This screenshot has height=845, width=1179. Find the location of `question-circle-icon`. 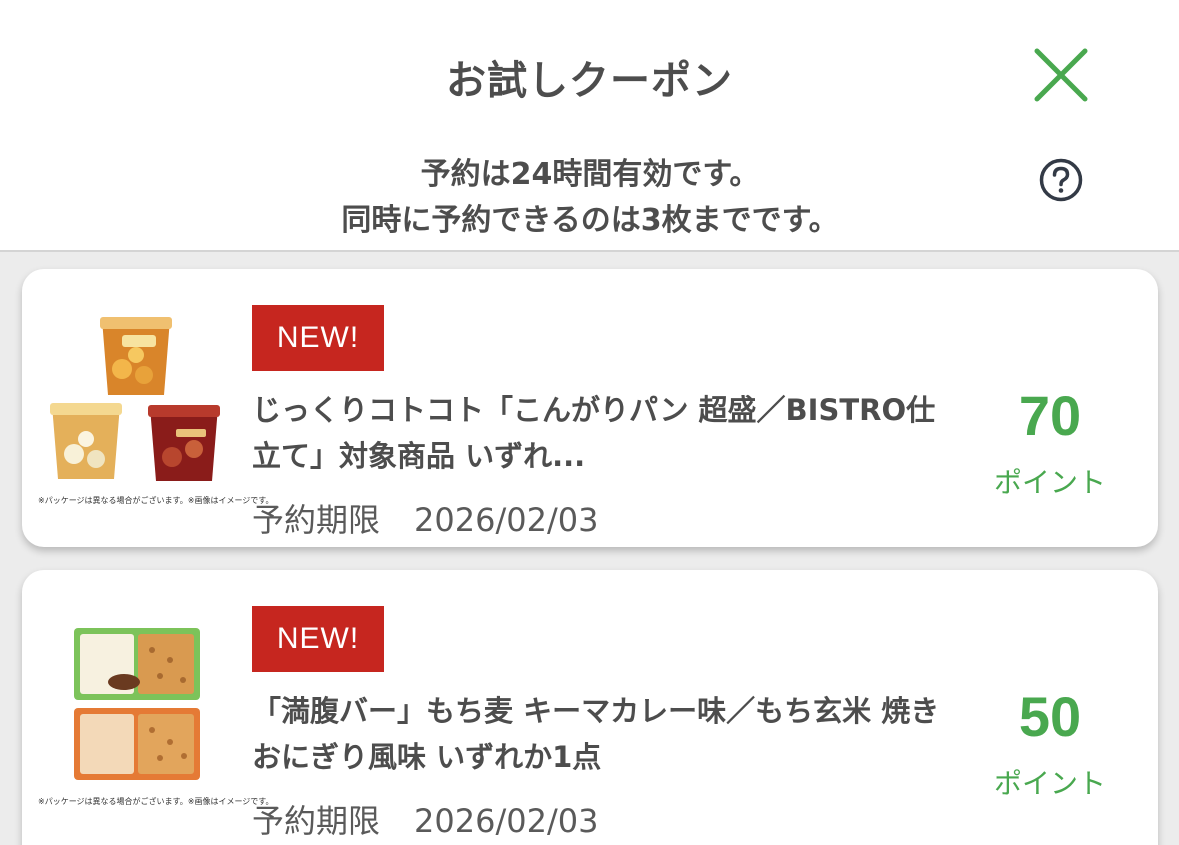

question-circle-icon is located at coordinates (1061, 180).